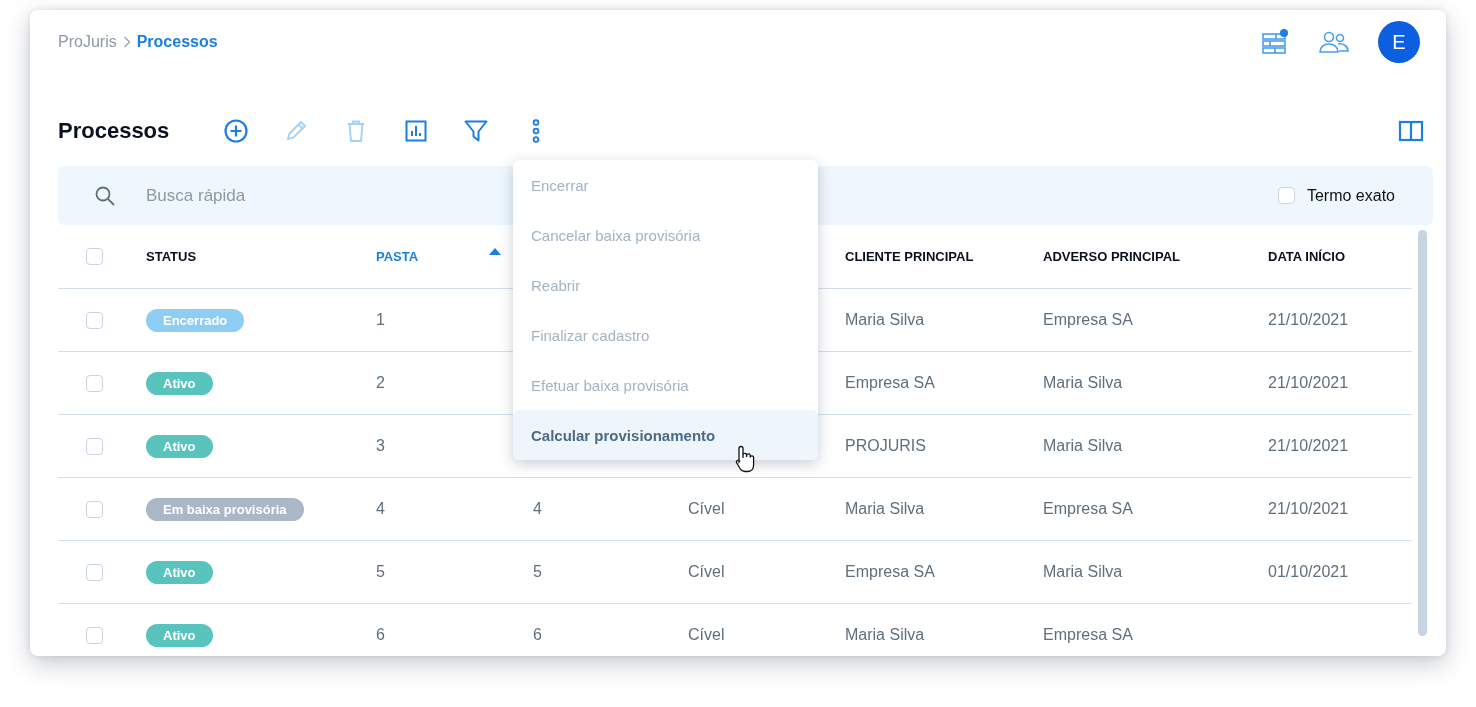 The image size is (1476, 707). What do you see at coordinates (225, 509) in the screenshot?
I see `status-badge: Em baixa provisória` at bounding box center [225, 509].